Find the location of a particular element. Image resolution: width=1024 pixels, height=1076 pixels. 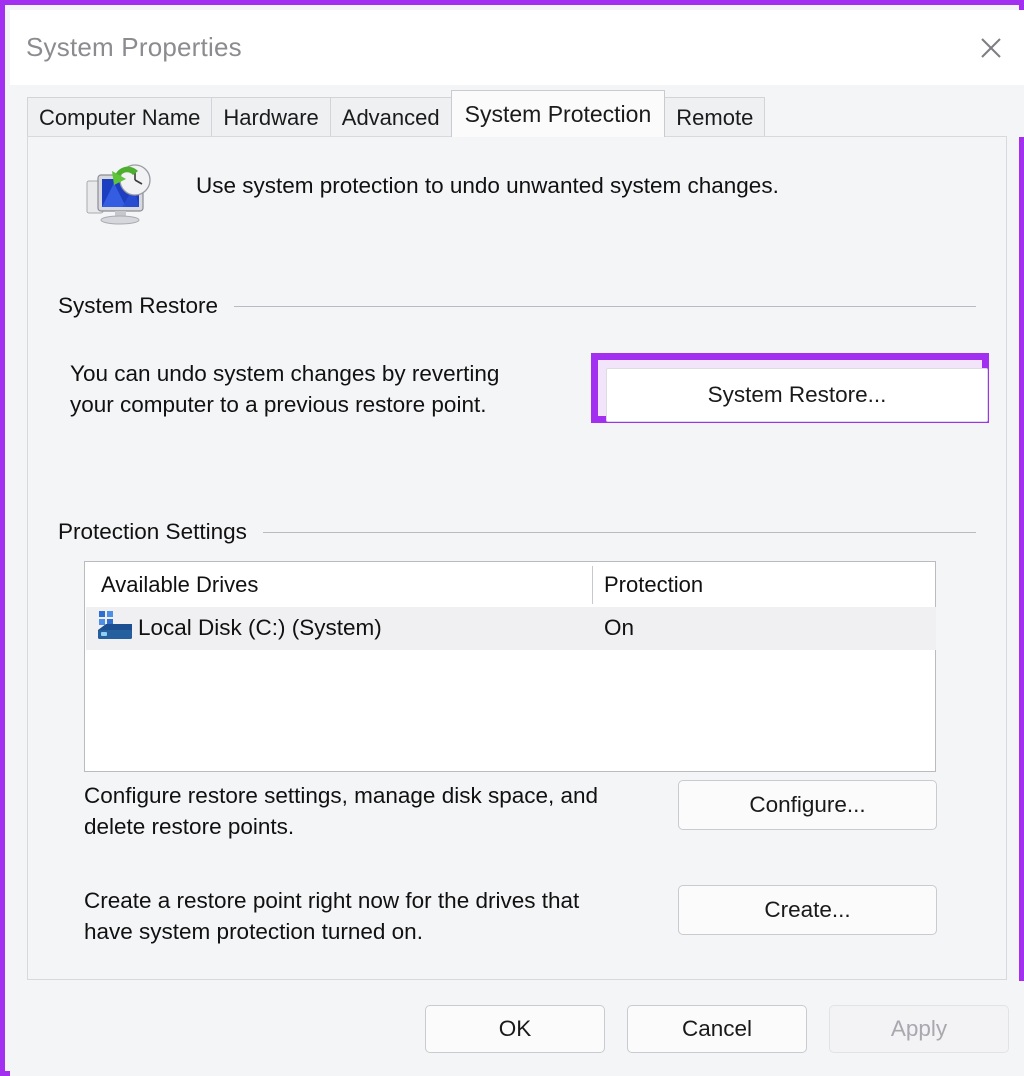

tab-hardware: Hardware is located at coordinates (271, 117).